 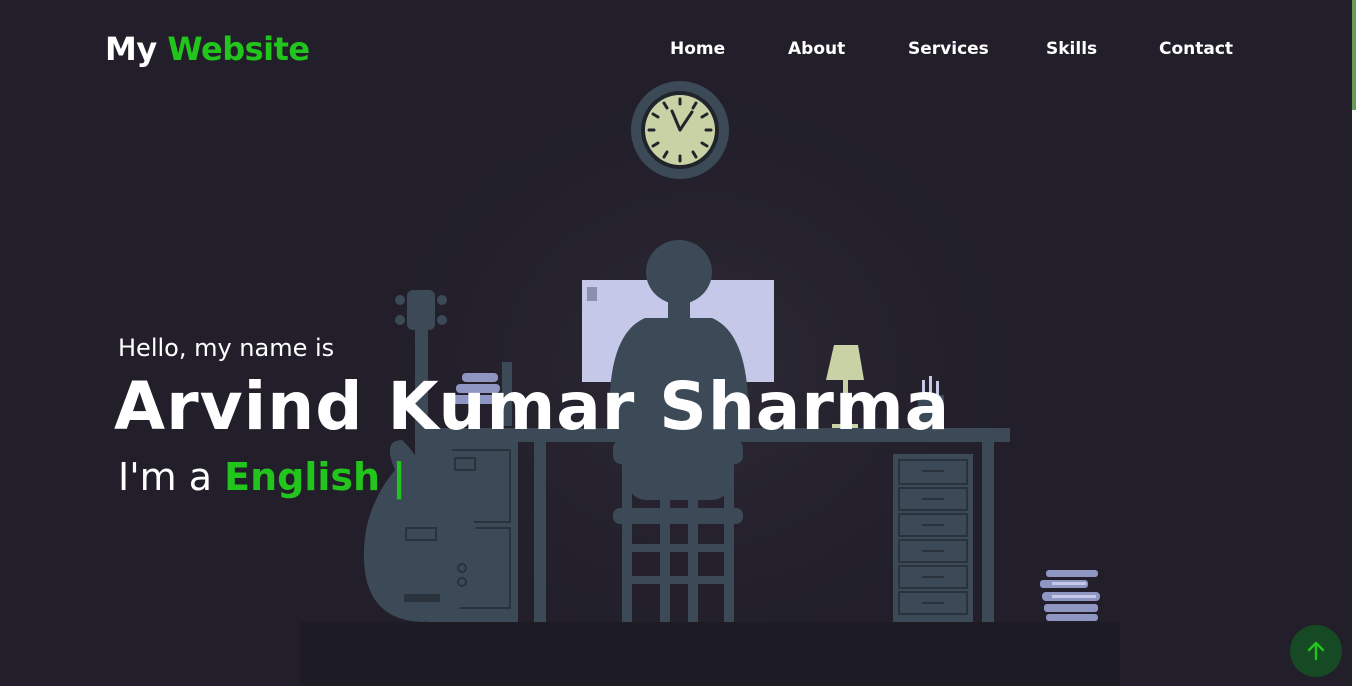 What do you see at coordinates (165, 477) in the screenshot?
I see `role-prefix: I'm a` at bounding box center [165, 477].